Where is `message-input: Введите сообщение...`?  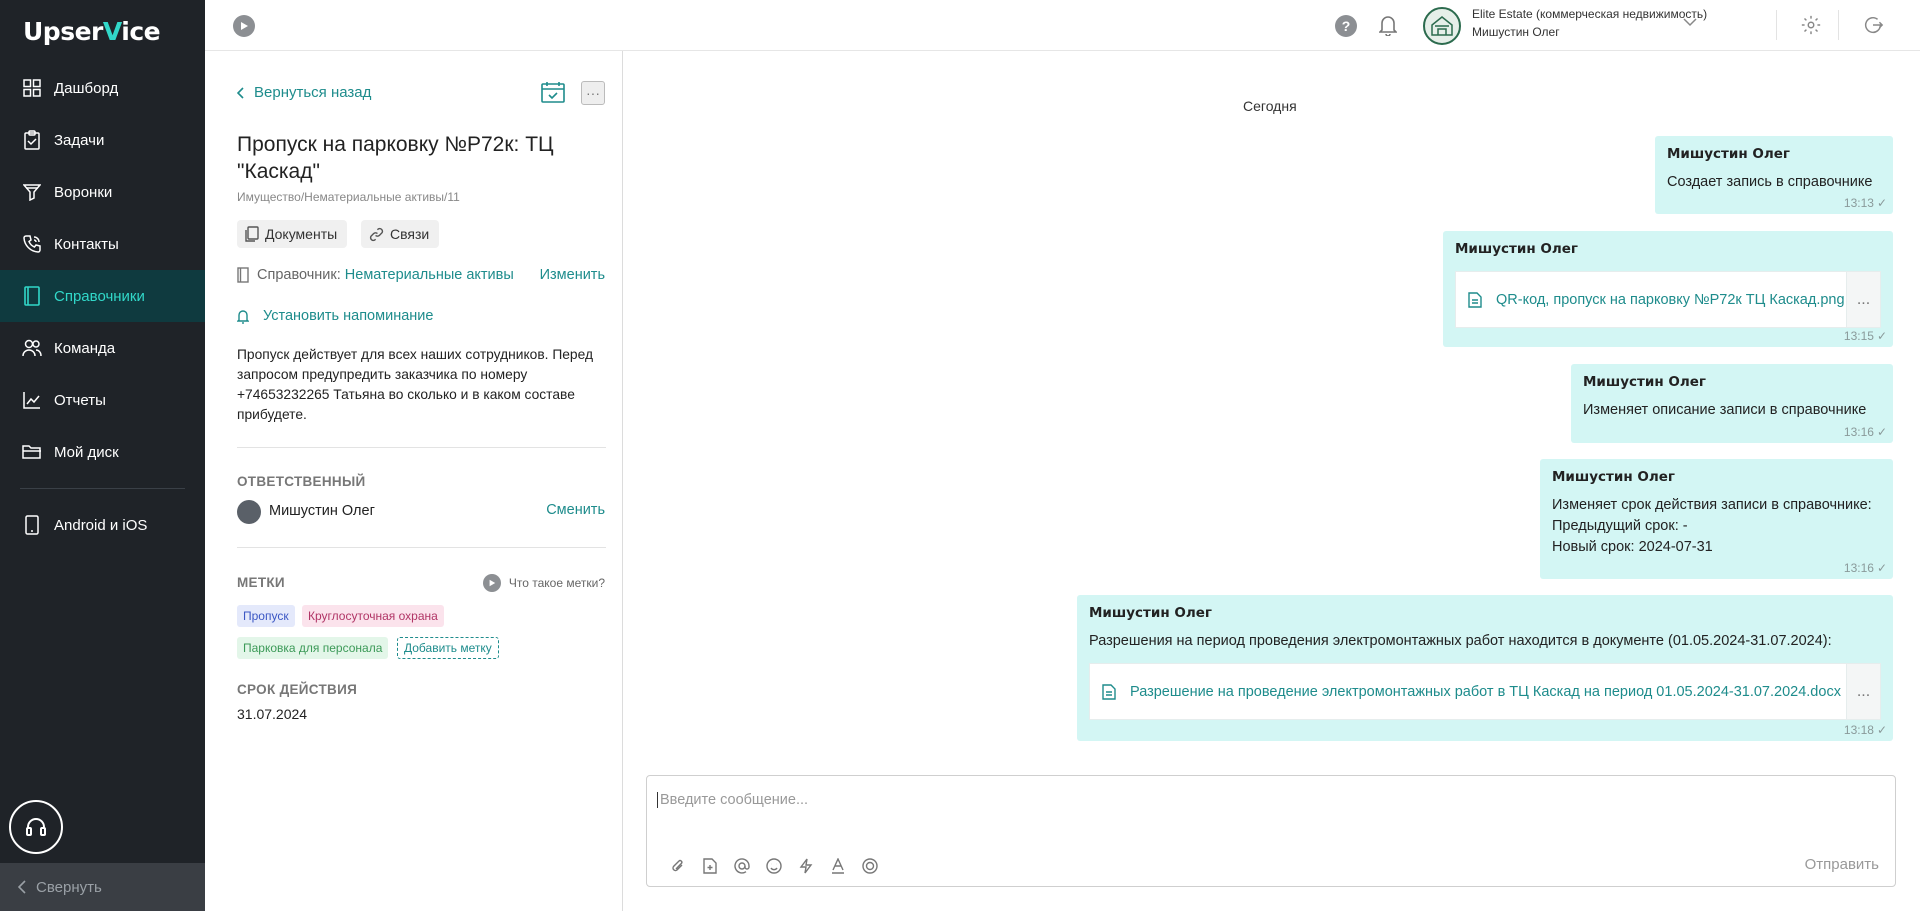
message-input: Введите сообщение... is located at coordinates (732, 800).